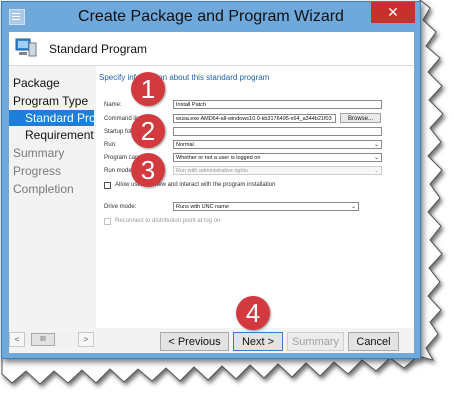  I want to click on window-title: Create Package and Program Wizard, so click(211, 16).